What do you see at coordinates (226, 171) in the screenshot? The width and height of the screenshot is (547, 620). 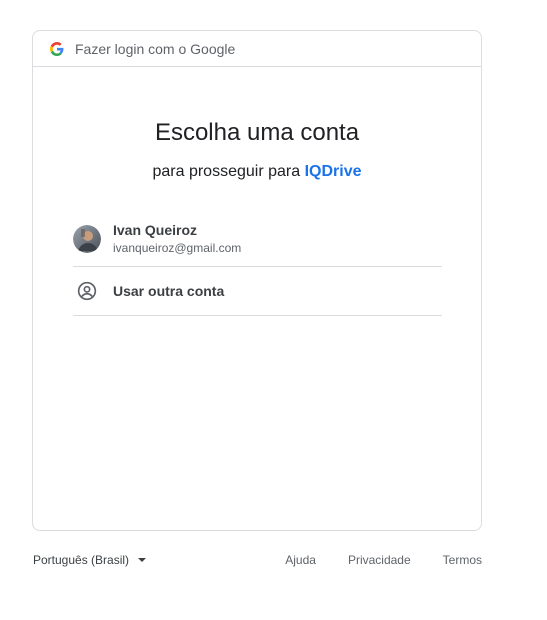 I see `subtitle-prefix: para prosseguir para` at bounding box center [226, 171].